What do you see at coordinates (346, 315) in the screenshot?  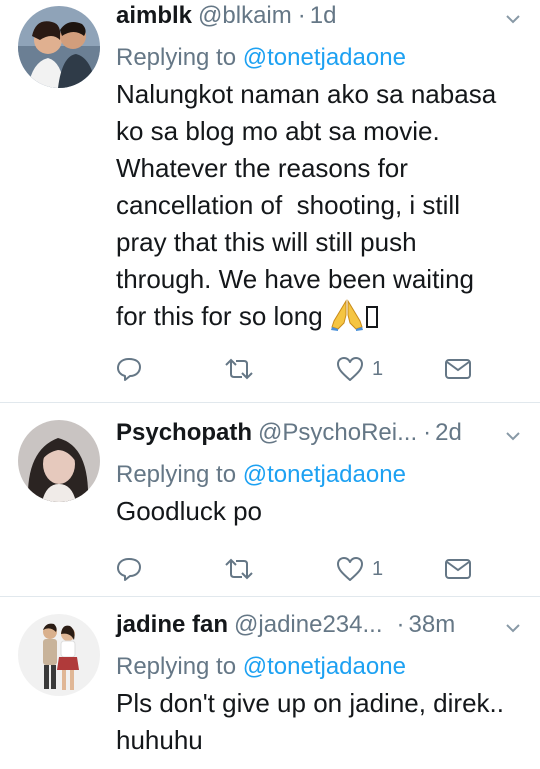 I see `folded-hands-emoji` at bounding box center [346, 315].